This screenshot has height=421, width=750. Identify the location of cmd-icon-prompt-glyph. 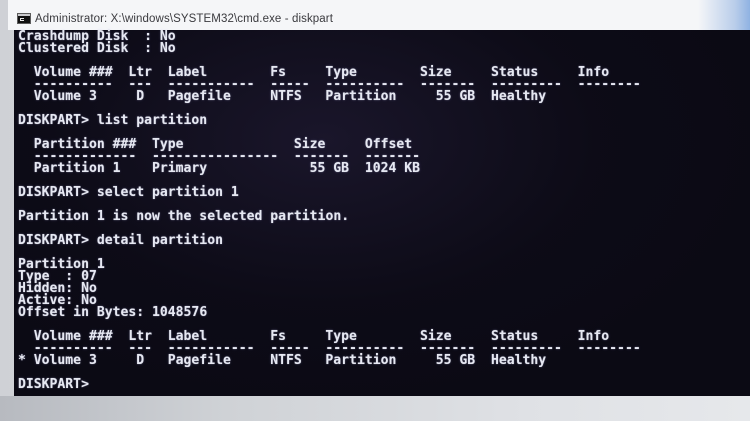
(22, 19).